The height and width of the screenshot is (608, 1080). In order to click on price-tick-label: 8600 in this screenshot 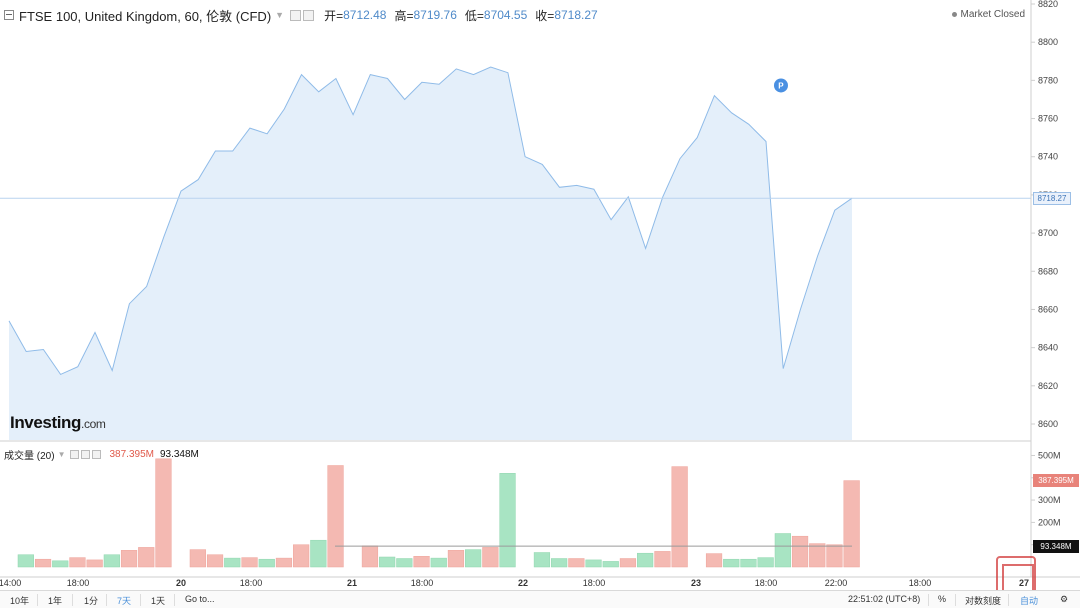, I will do `click(1048, 424)`.